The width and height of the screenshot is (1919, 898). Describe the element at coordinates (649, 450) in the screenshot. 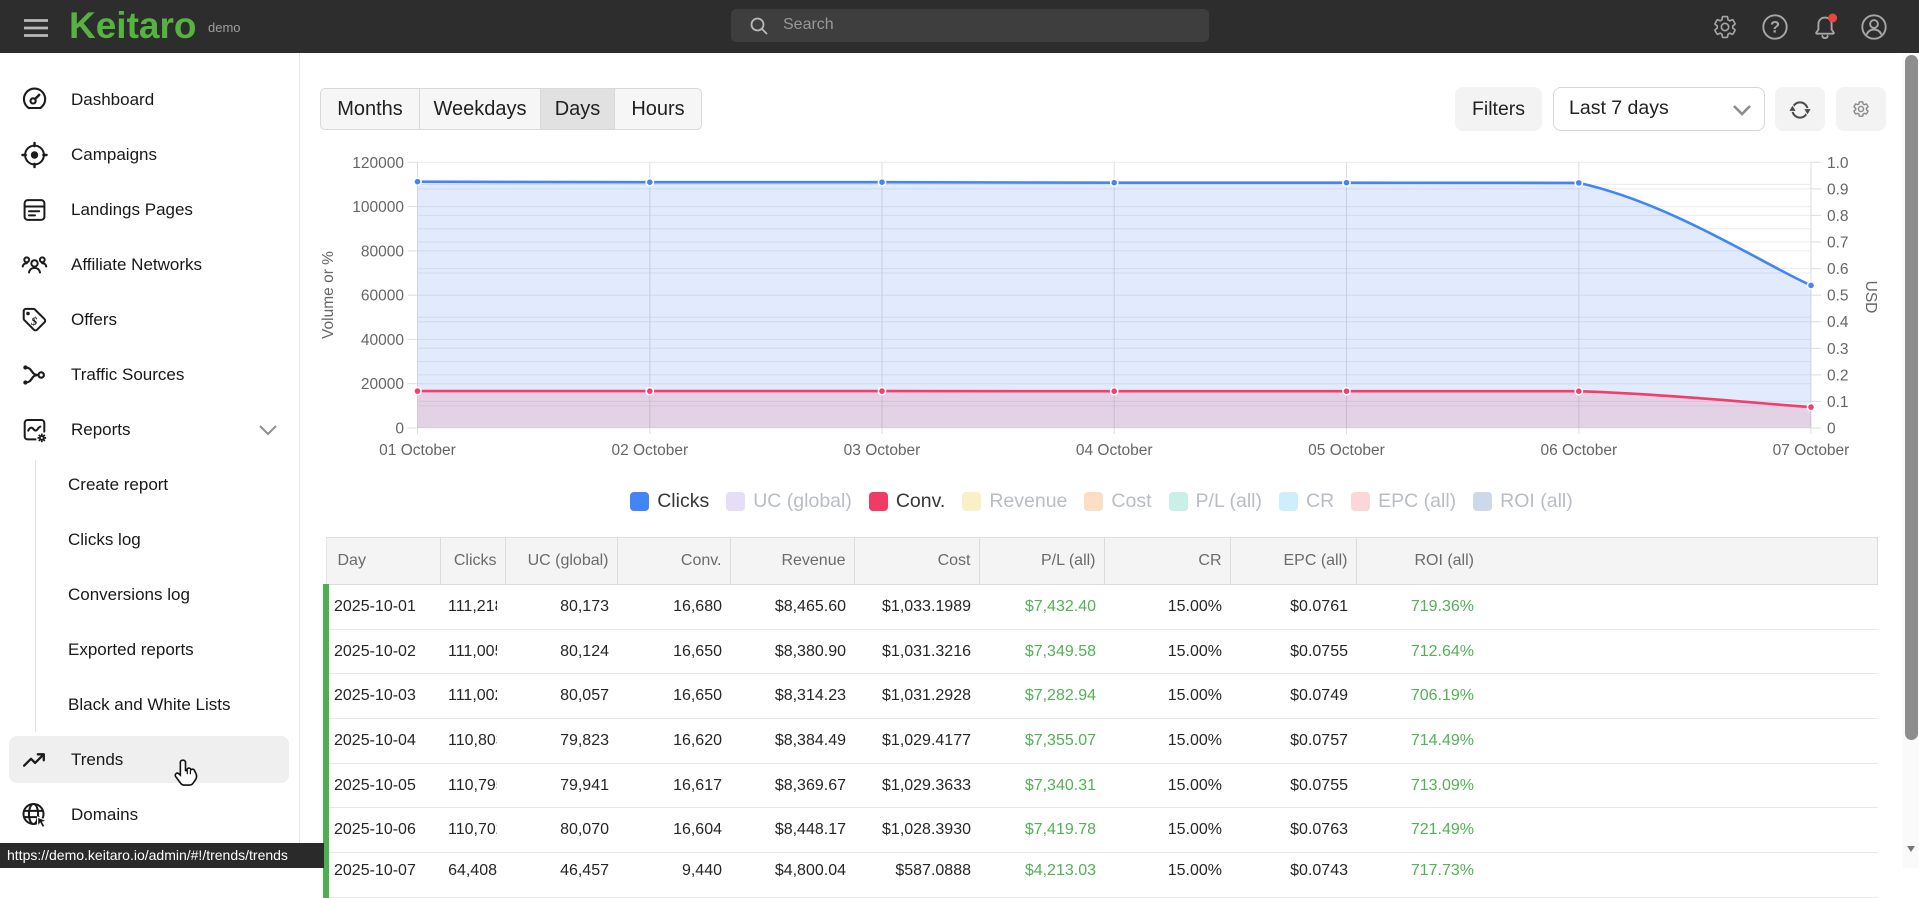

I see `svg-text: 02 October` at that location.